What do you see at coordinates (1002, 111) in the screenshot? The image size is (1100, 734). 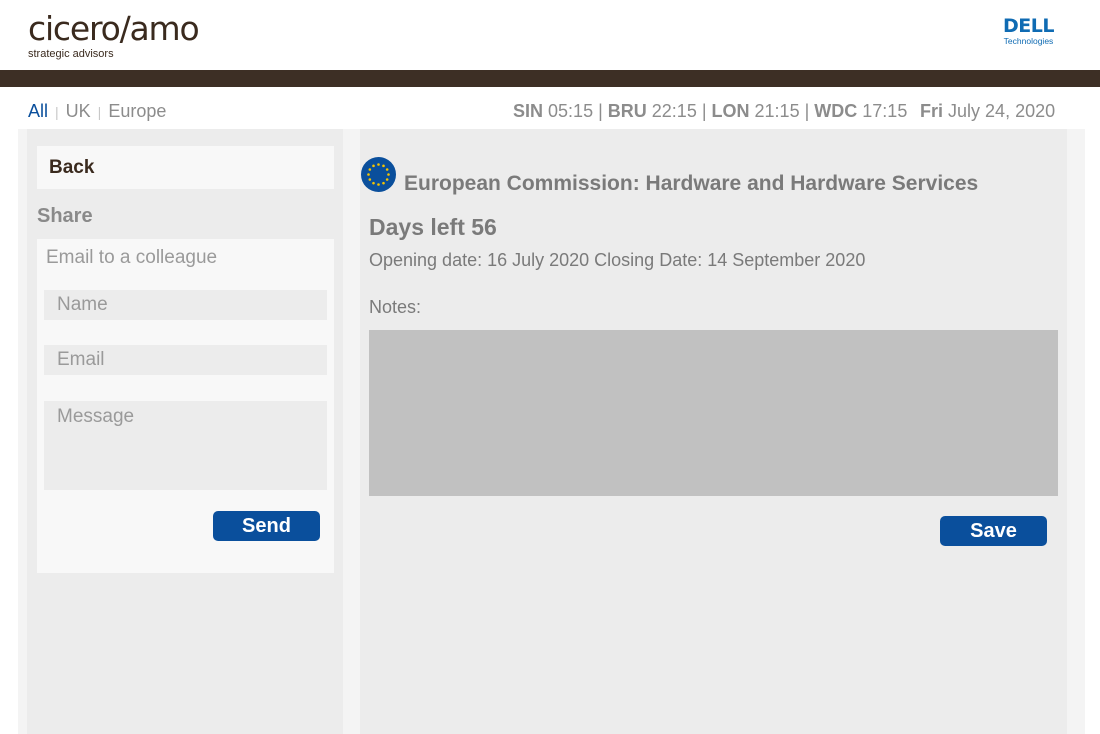 I see `date-rest: July 24, 2020` at bounding box center [1002, 111].